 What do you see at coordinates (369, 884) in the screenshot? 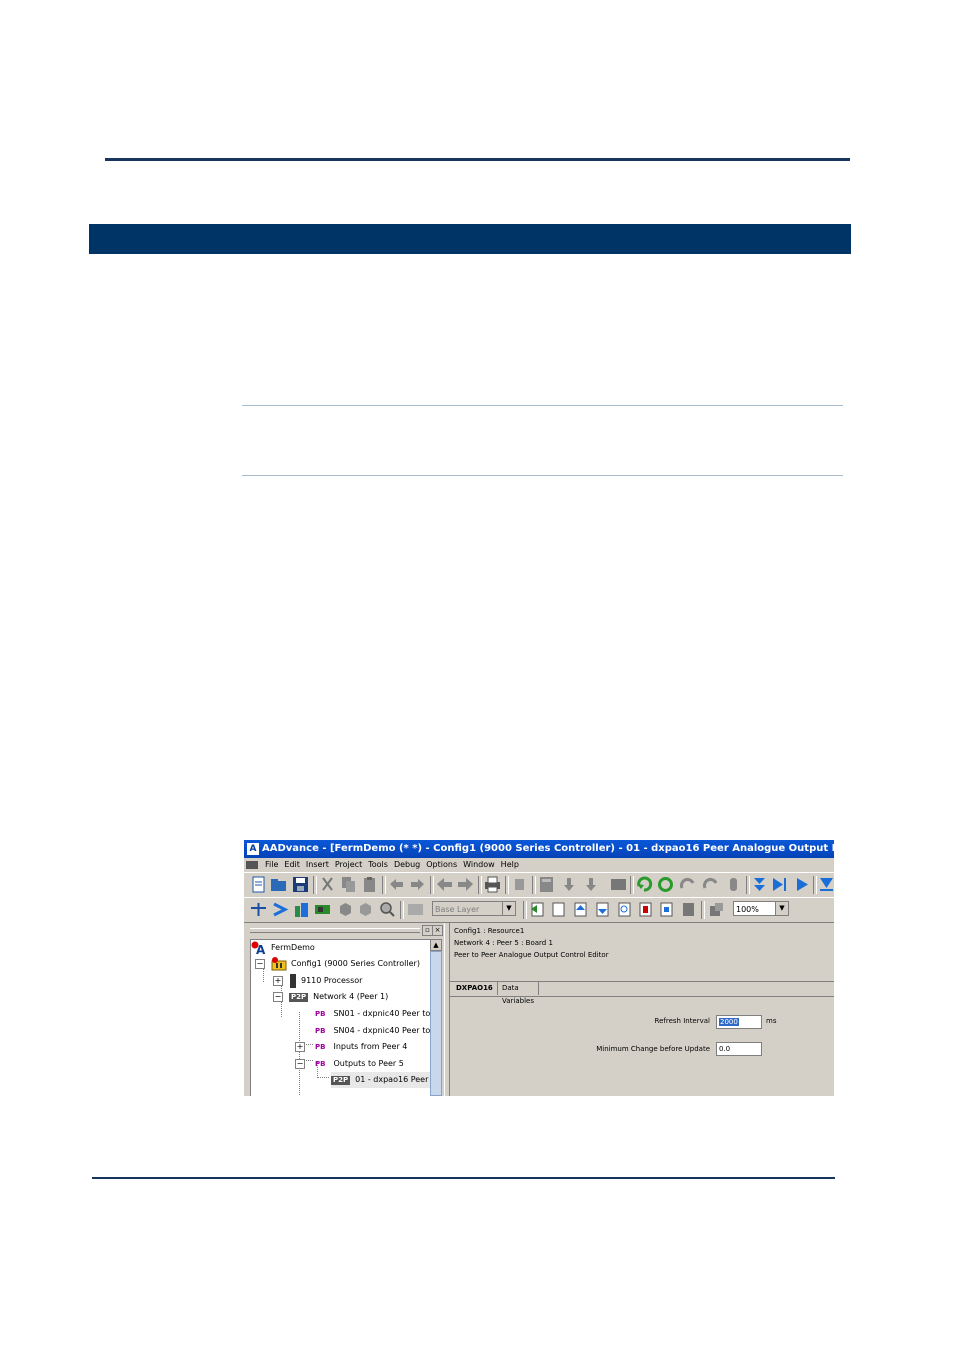
I see `paste-icon` at bounding box center [369, 884].